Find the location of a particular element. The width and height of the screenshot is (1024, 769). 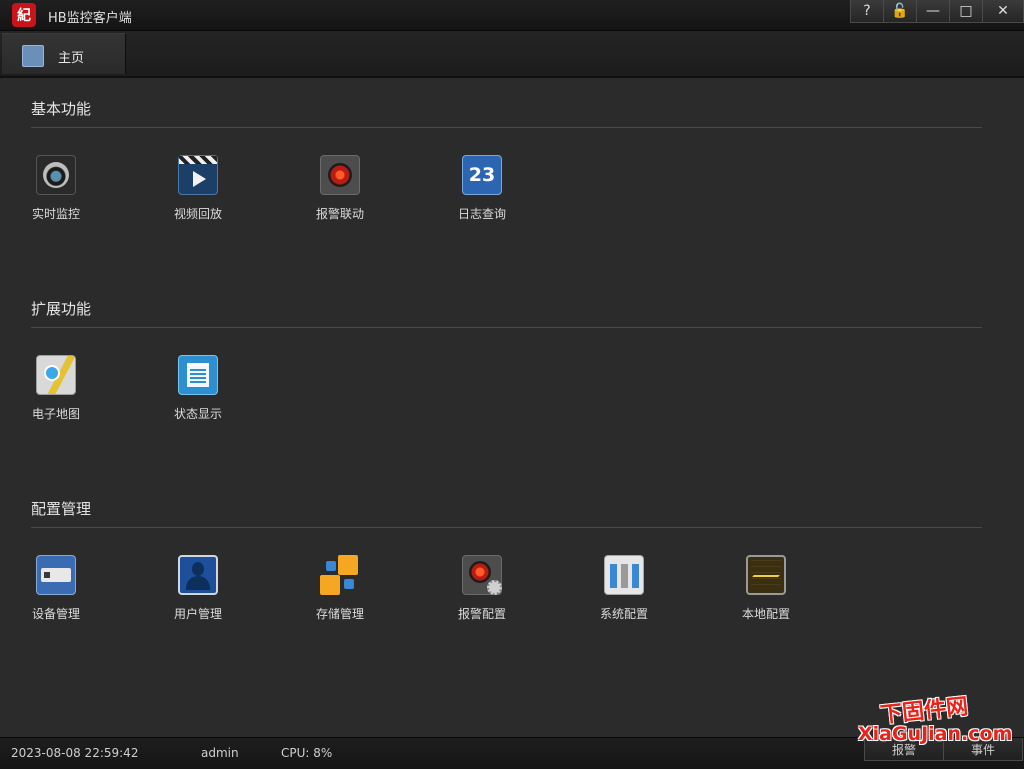

system-config-icon is located at coordinates (624, 575).